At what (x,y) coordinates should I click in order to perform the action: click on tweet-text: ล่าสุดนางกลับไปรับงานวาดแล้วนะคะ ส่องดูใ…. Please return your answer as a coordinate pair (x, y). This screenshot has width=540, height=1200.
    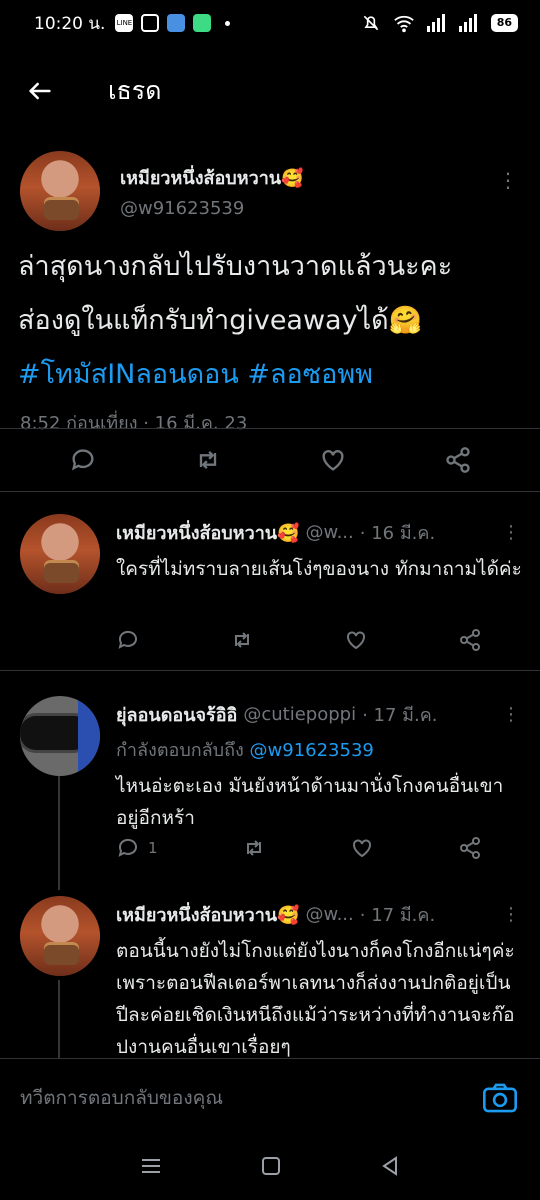
    Looking at the image, I should click on (270, 315).